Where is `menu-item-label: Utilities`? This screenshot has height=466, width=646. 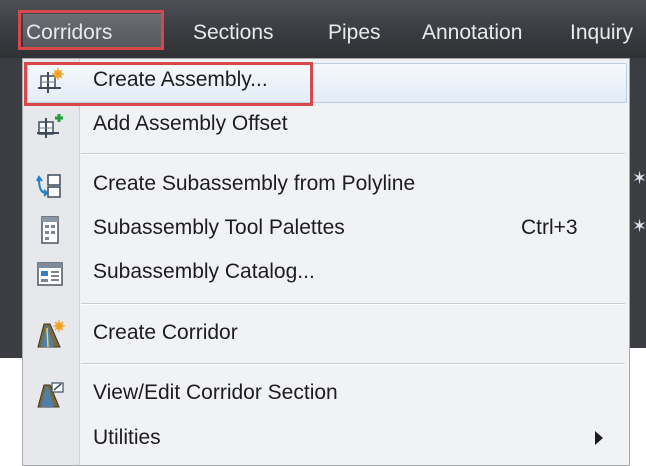
menu-item-label: Utilities is located at coordinates (127, 437).